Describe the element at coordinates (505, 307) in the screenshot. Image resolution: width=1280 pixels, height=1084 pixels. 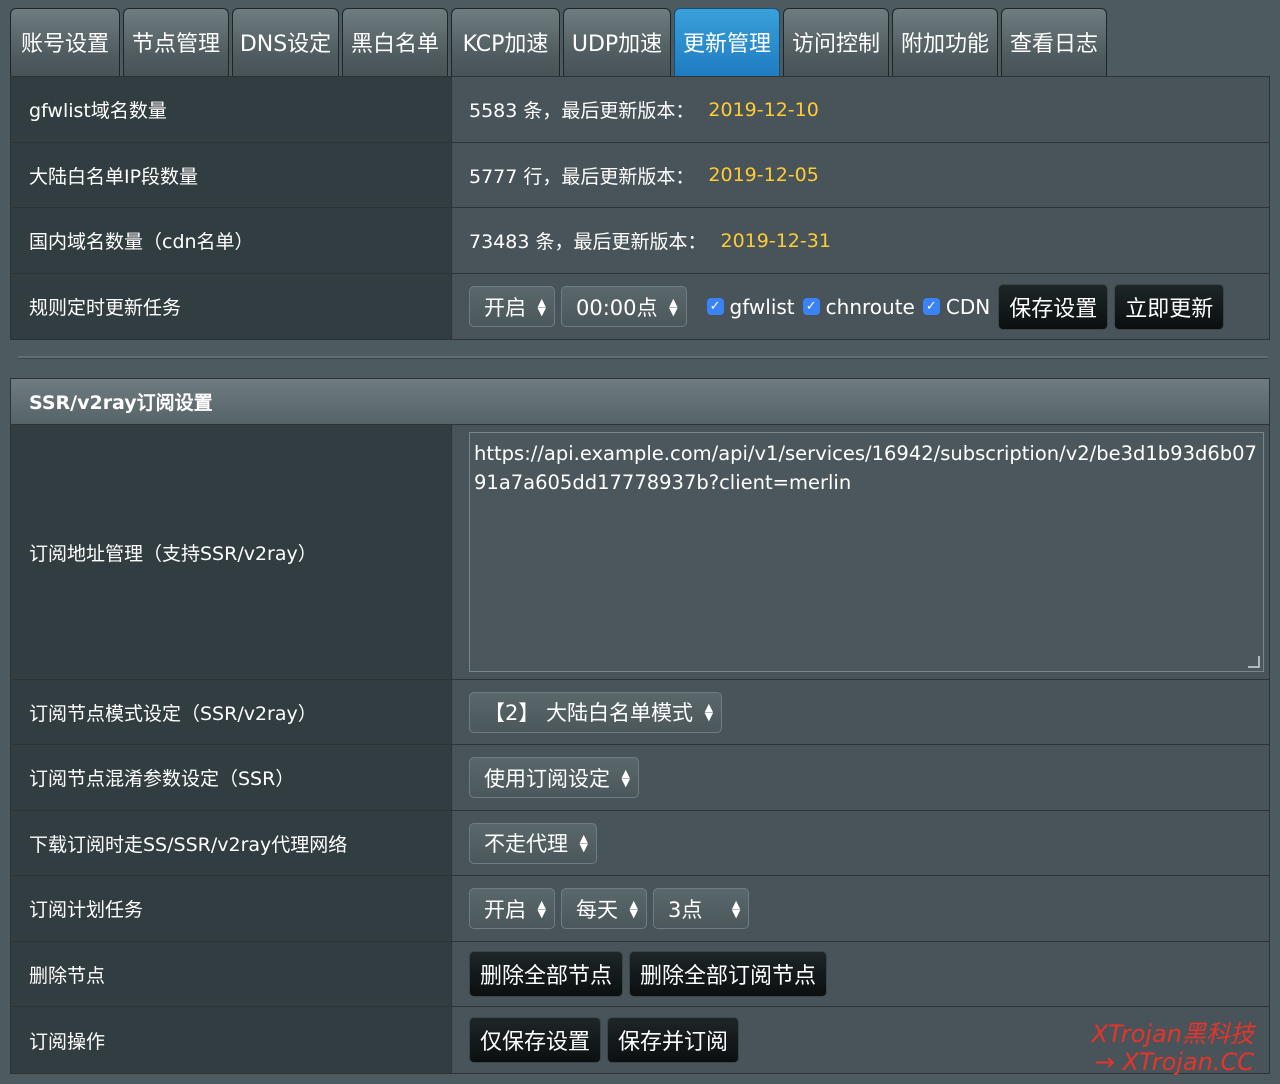
I see `schedule-enable-value: 开启` at that location.